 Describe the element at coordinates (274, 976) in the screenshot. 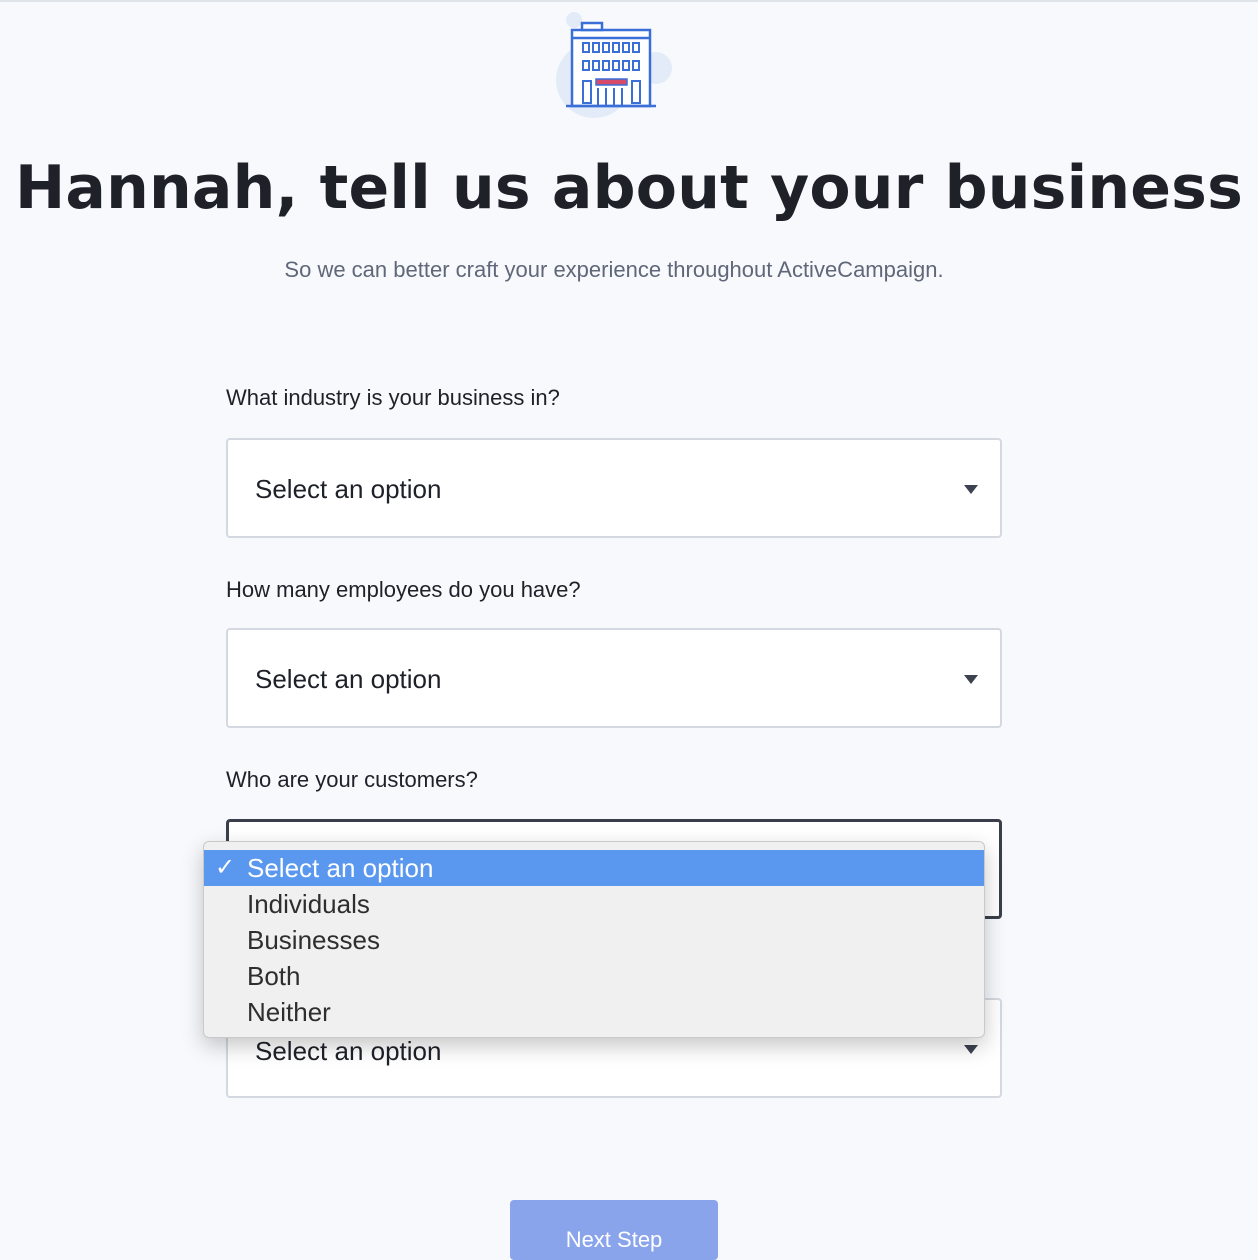

I see `dropdown-option-label: Both` at that location.